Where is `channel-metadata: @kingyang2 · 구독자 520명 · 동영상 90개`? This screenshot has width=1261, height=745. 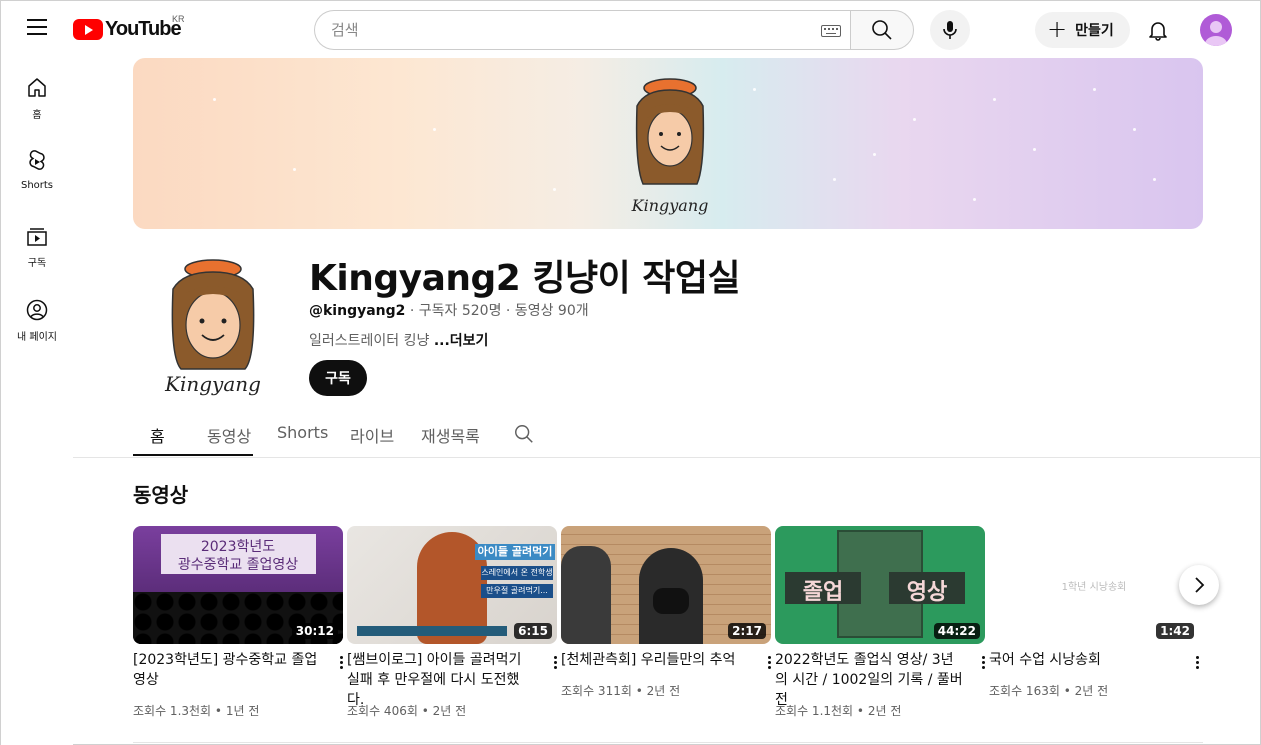 channel-metadata: @kingyang2 · 구독자 520명 · 동영상 90개 is located at coordinates (449, 310).